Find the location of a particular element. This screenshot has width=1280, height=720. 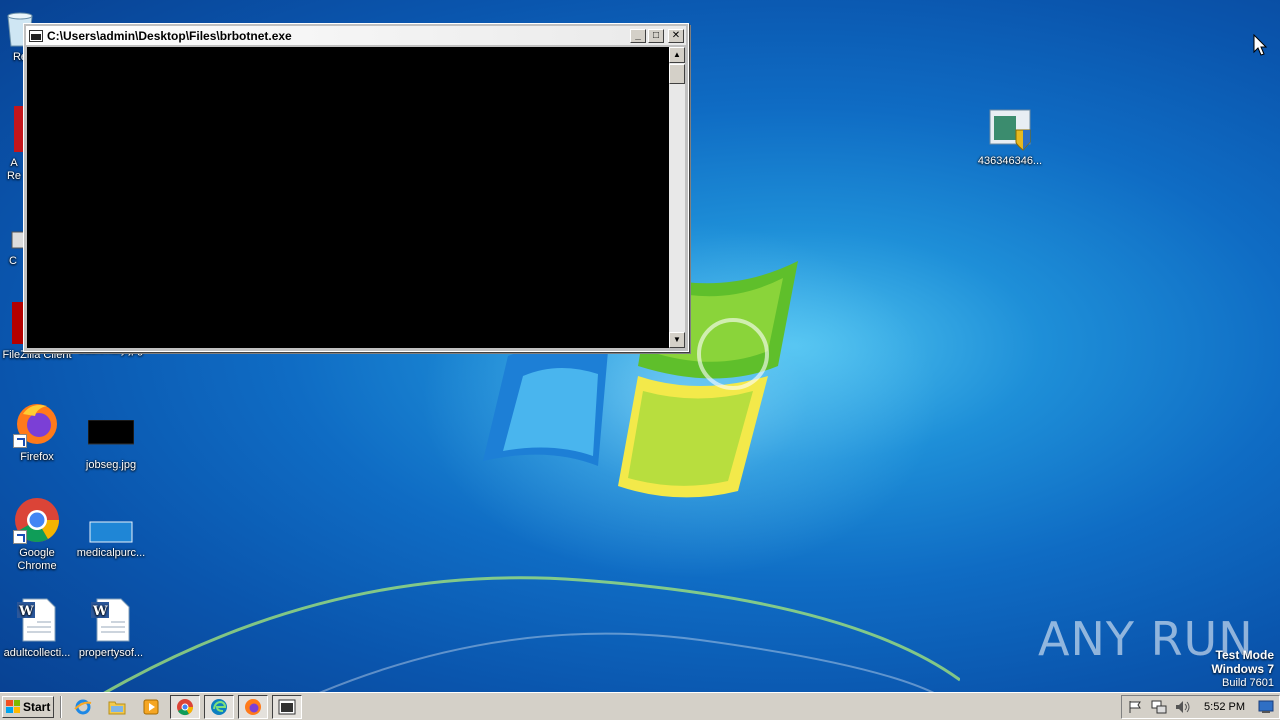

desktop-icon-jobseg: jobseg.jpg is located at coordinates (111, 440).